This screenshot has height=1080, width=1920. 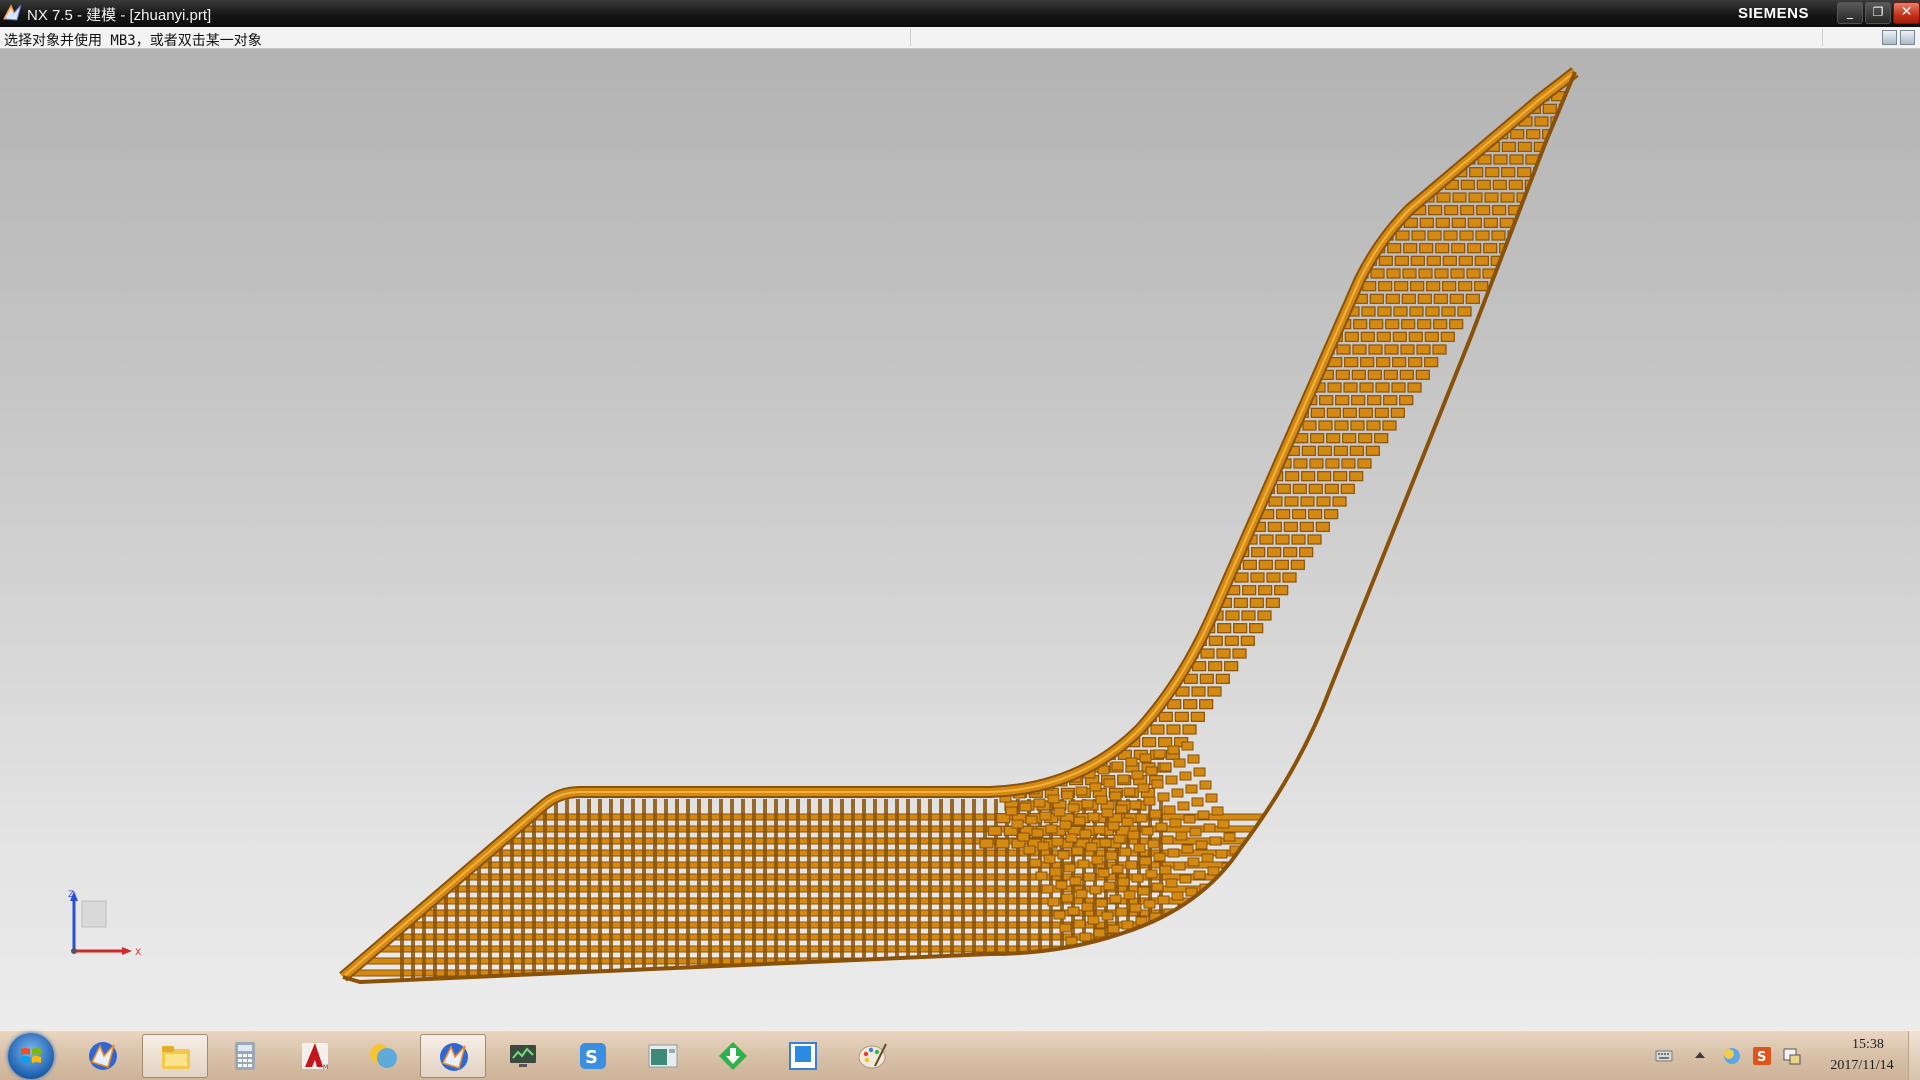 What do you see at coordinates (733, 1056) in the screenshot?
I see `taskbar-downloader` at bounding box center [733, 1056].